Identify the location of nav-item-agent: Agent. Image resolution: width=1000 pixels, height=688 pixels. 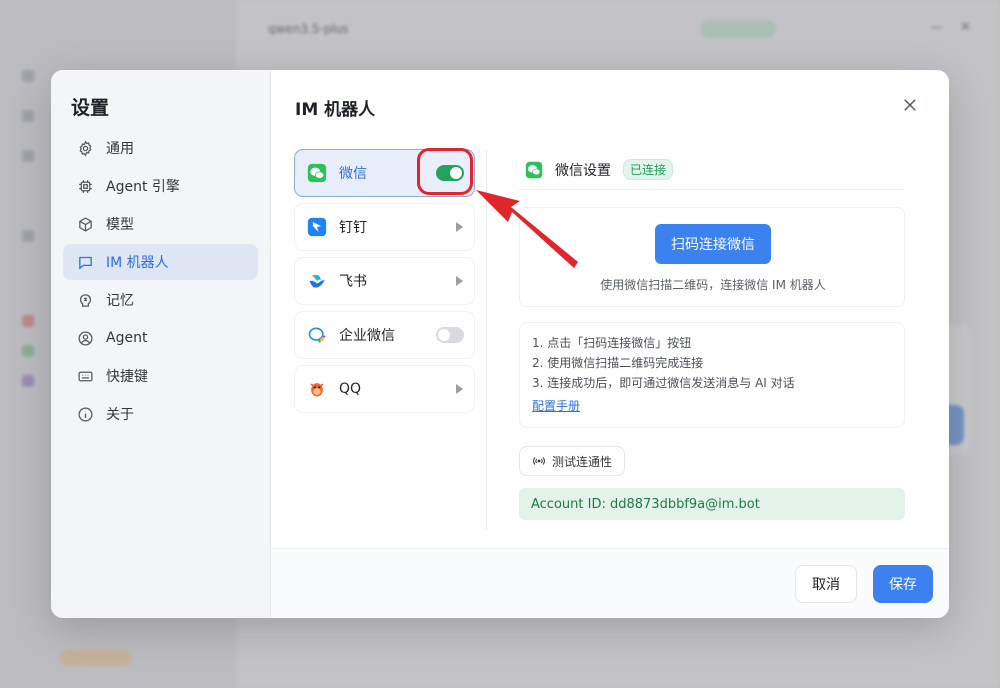
(160, 338).